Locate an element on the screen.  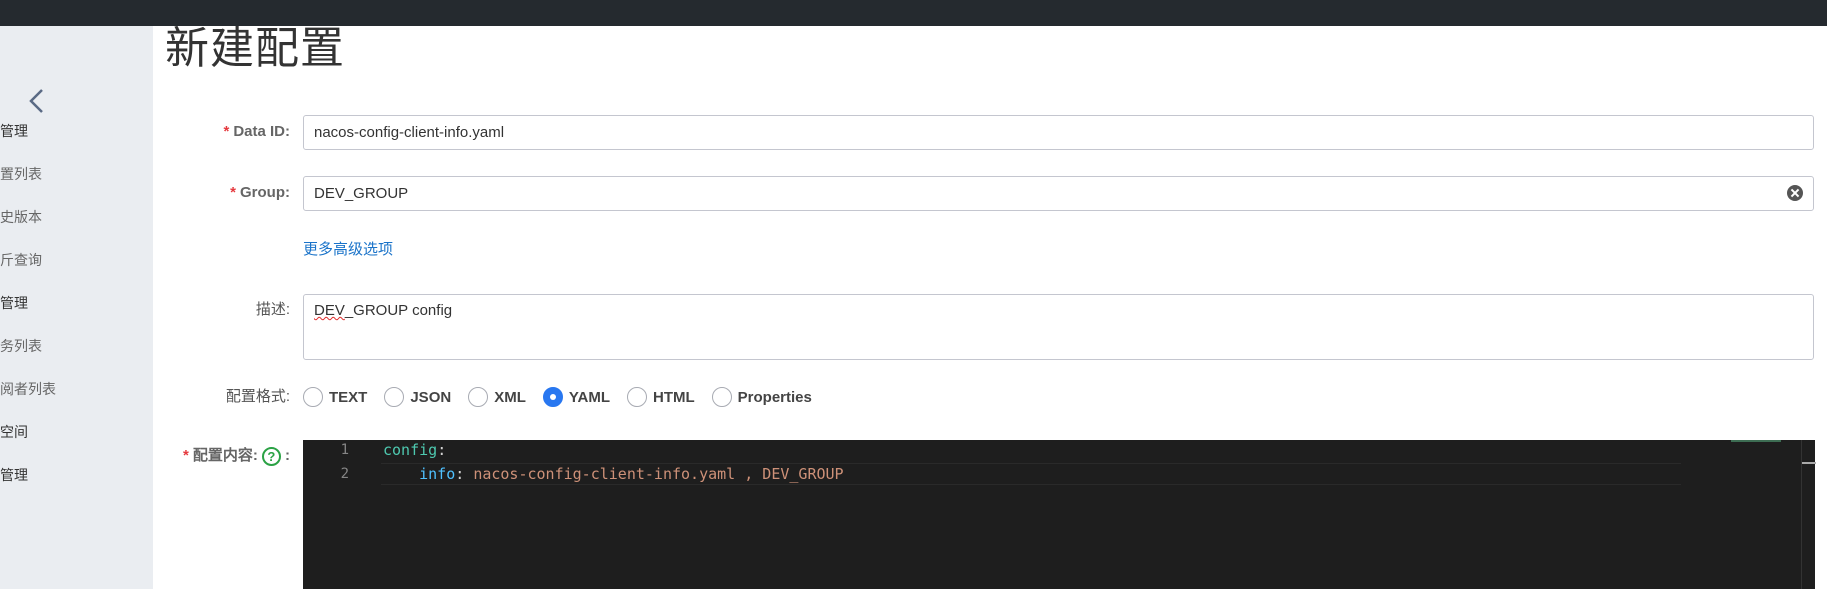
format-option-yaml: YAML is located at coordinates (576, 397).